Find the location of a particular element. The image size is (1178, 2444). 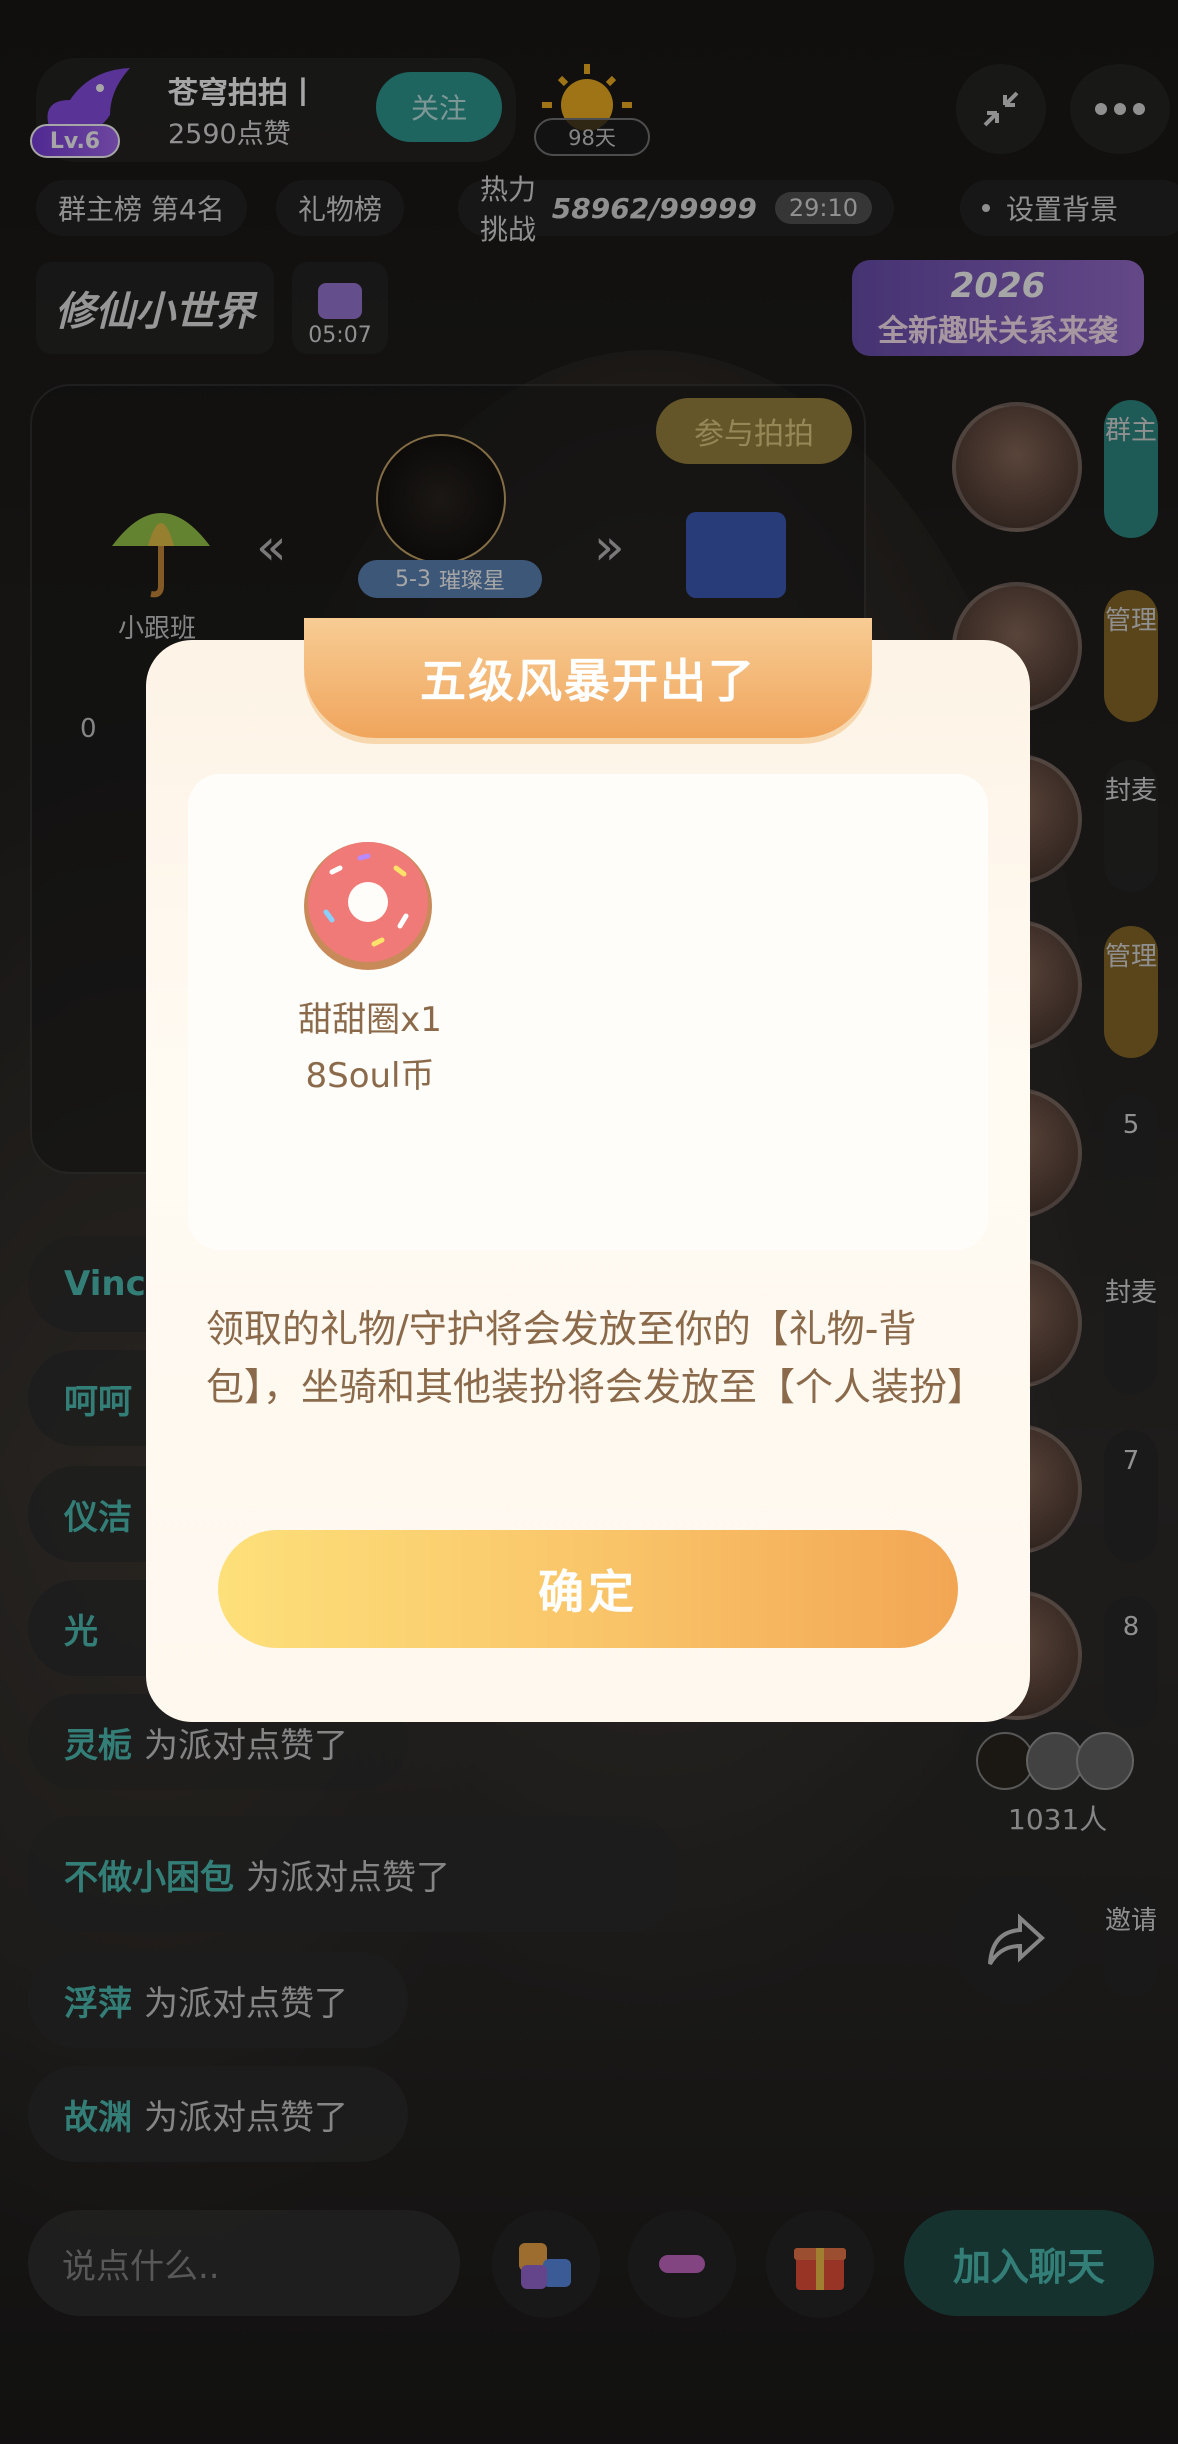

gift-name: 甜甜圈x1 is located at coordinates (370, 1020).